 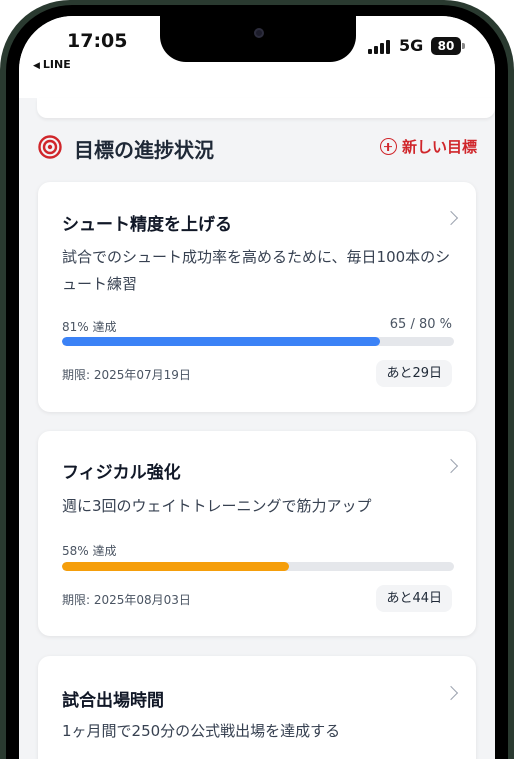 I want to click on days-remaining-badge: あと44日, so click(x=414, y=598).